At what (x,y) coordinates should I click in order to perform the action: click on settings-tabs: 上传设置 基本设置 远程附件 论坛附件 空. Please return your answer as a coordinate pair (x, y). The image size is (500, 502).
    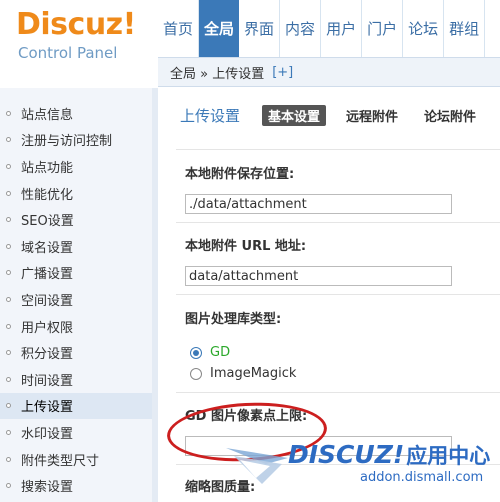
    Looking at the image, I should click on (340, 115).